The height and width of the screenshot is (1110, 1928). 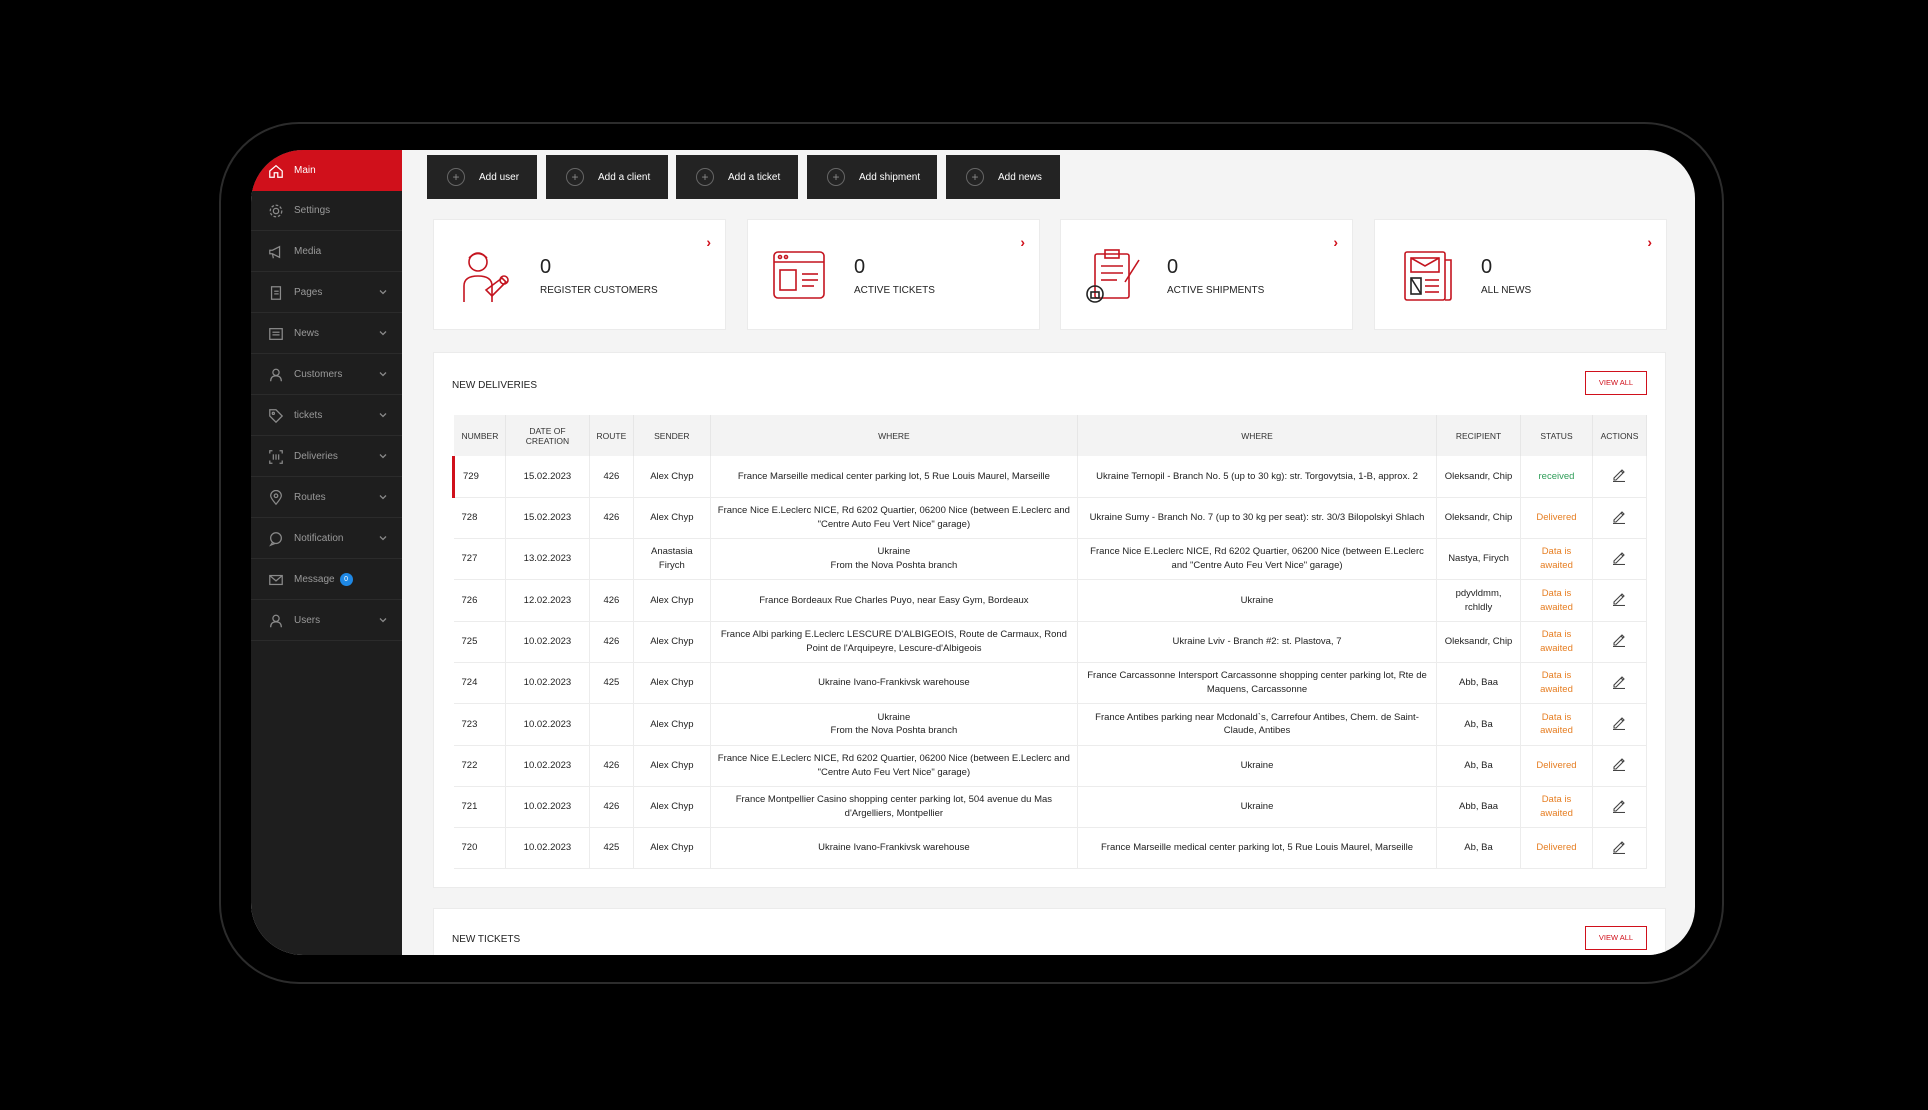 What do you see at coordinates (611, 724) in the screenshot?
I see `cell-route` at bounding box center [611, 724].